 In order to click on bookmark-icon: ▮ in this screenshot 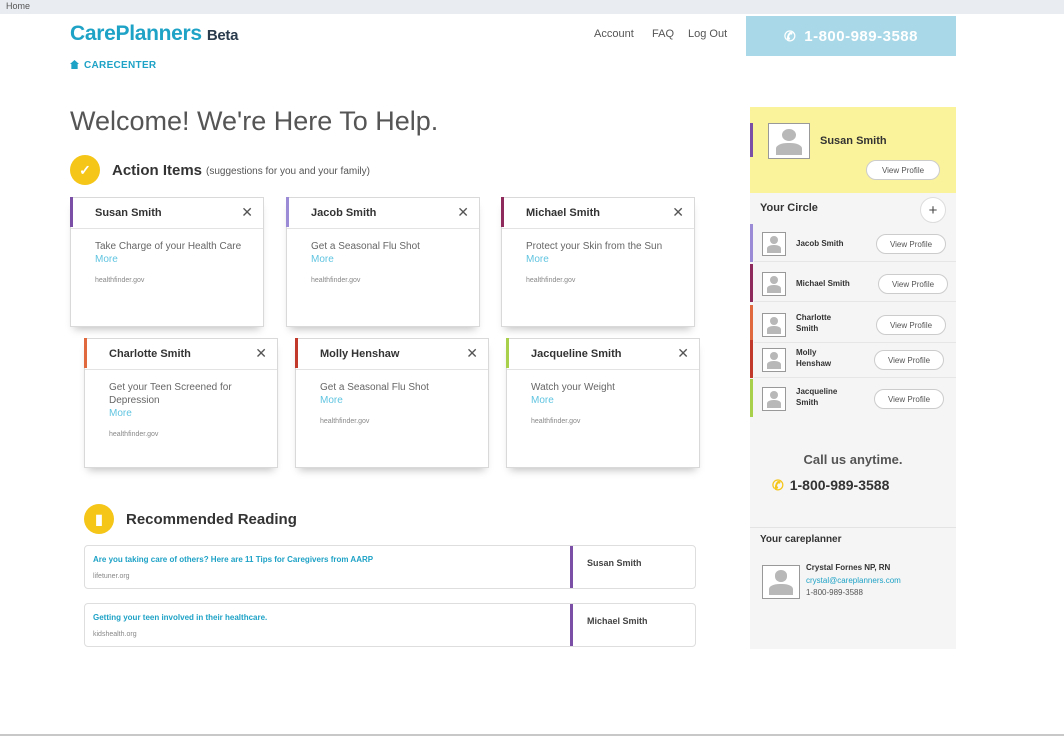, I will do `click(99, 519)`.